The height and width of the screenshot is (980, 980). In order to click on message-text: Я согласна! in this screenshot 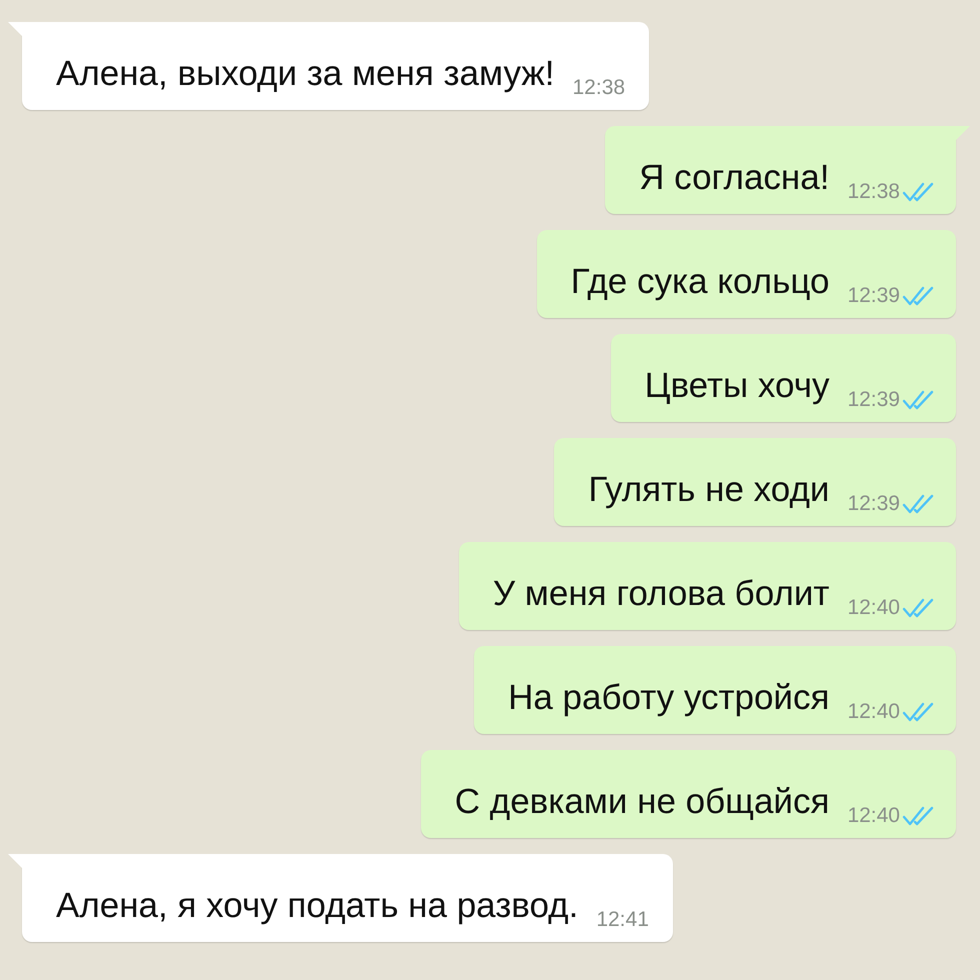, I will do `click(734, 178)`.